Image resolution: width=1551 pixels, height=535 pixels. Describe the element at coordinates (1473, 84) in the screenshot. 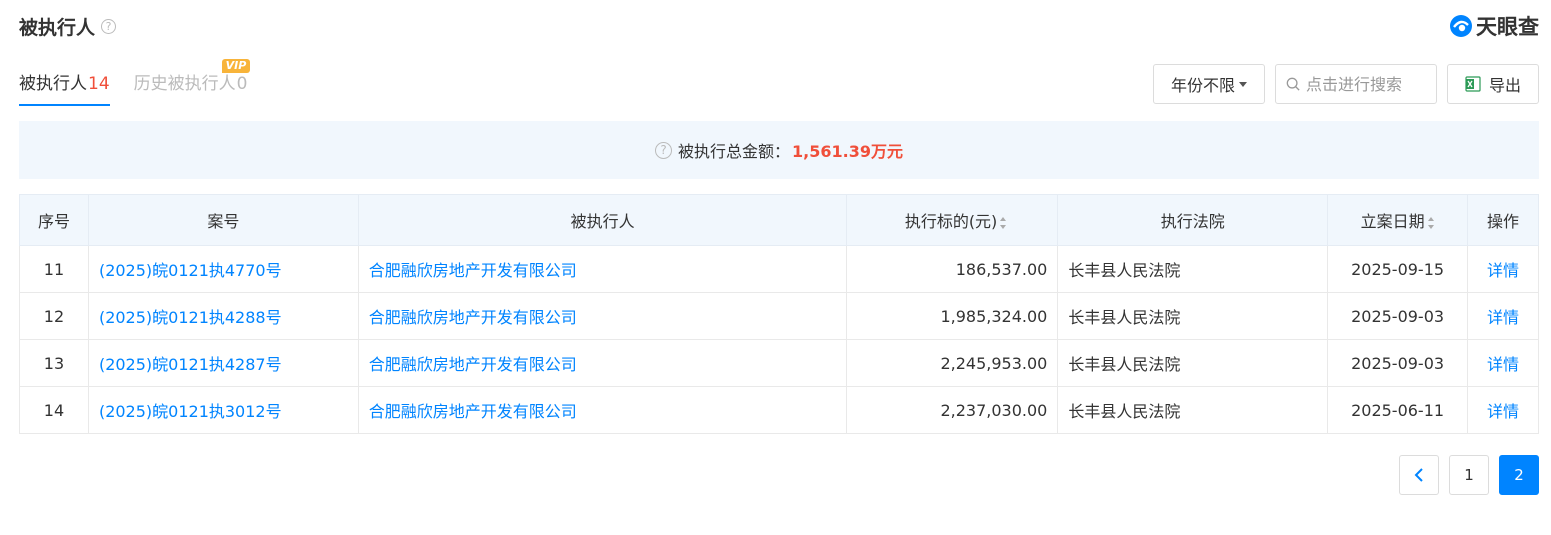

I see `excel-icon` at that location.